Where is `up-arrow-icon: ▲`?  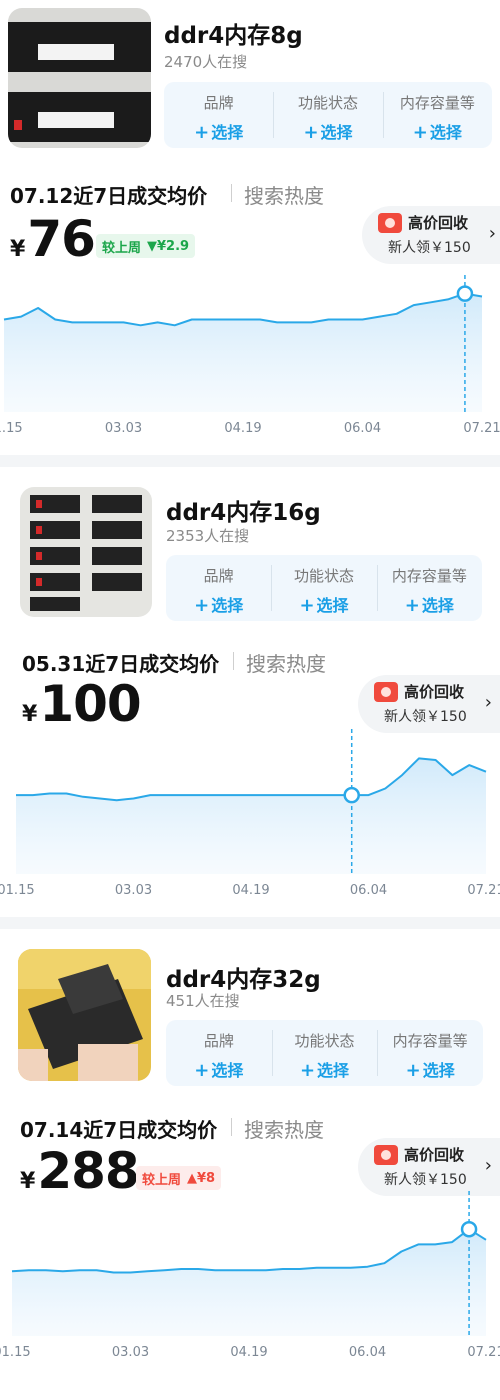 up-arrow-icon: ▲ is located at coordinates (192, 1178).